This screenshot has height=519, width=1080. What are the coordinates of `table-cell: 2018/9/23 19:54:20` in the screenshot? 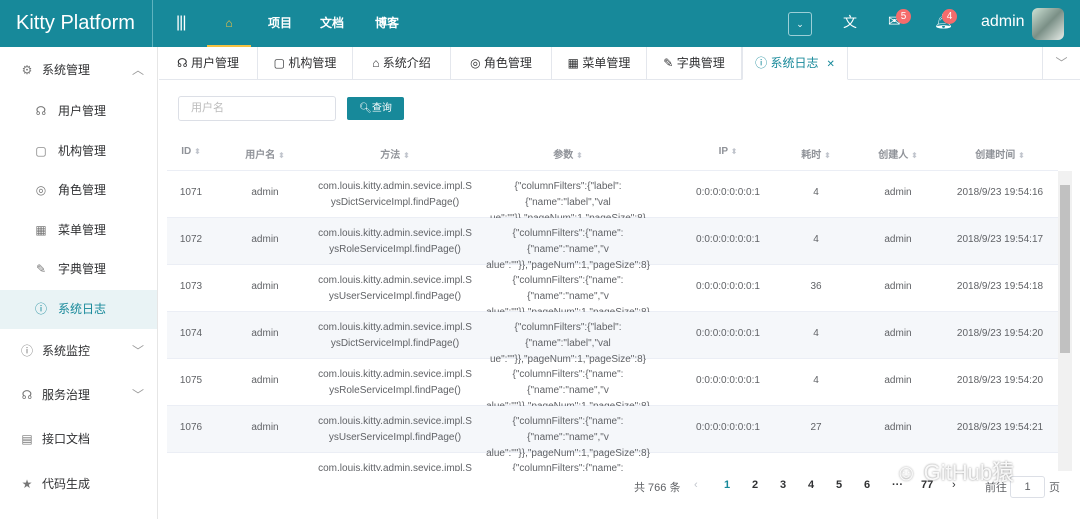 It's located at (1000, 380).